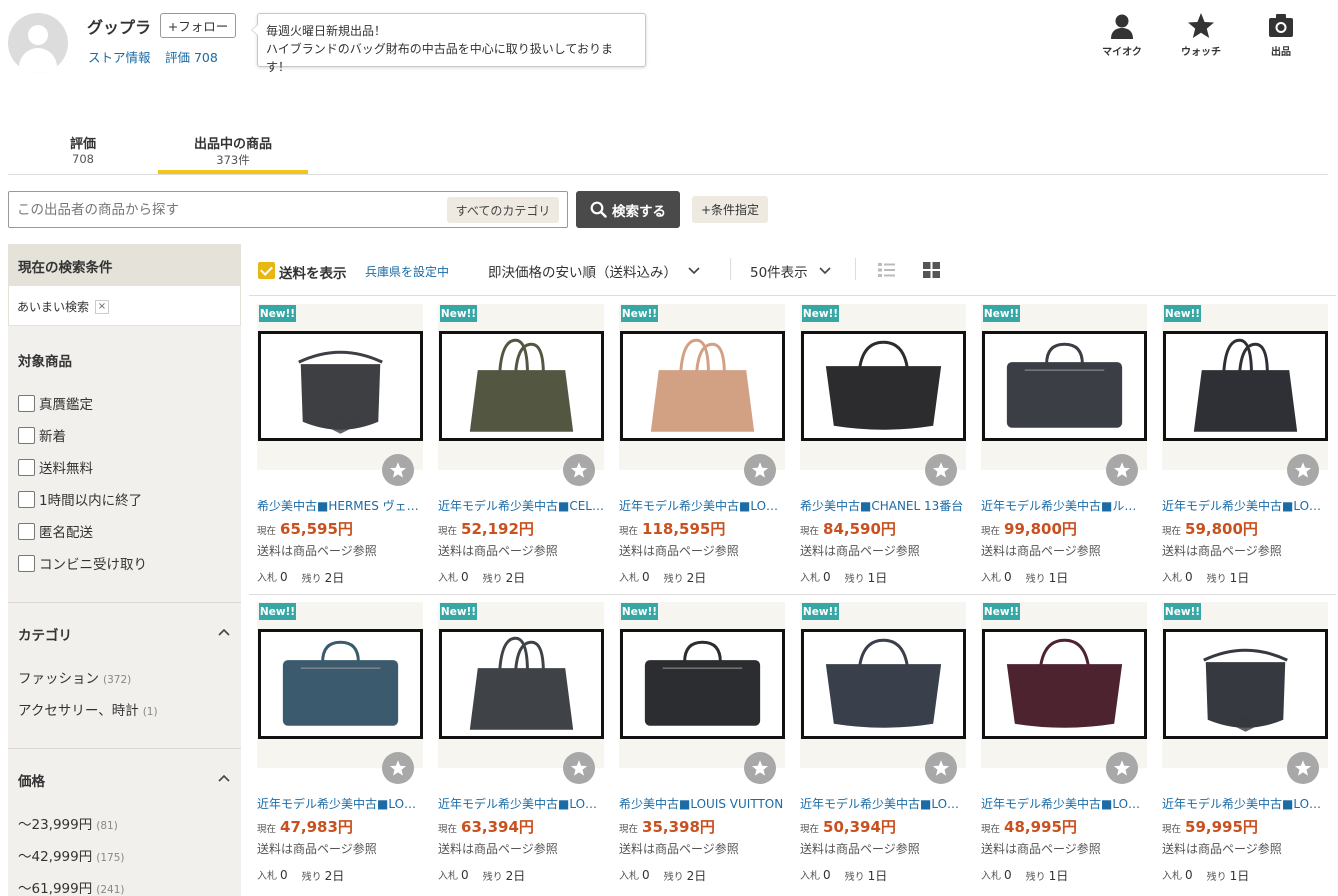 Image resolution: width=1338 pixels, height=896 pixels. Describe the element at coordinates (198, 25) in the screenshot. I see `follow-button: +フォロー` at that location.